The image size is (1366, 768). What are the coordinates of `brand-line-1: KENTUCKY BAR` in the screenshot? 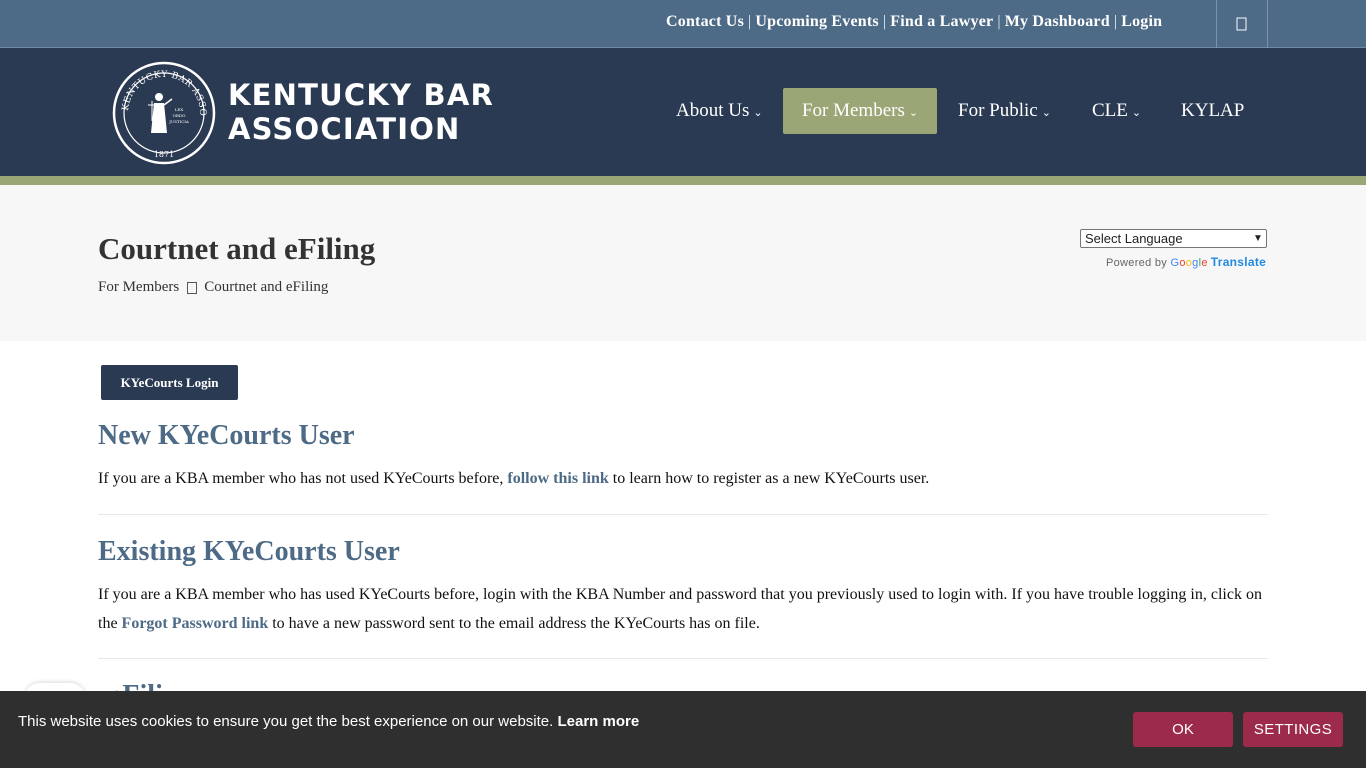 It's located at (361, 95).